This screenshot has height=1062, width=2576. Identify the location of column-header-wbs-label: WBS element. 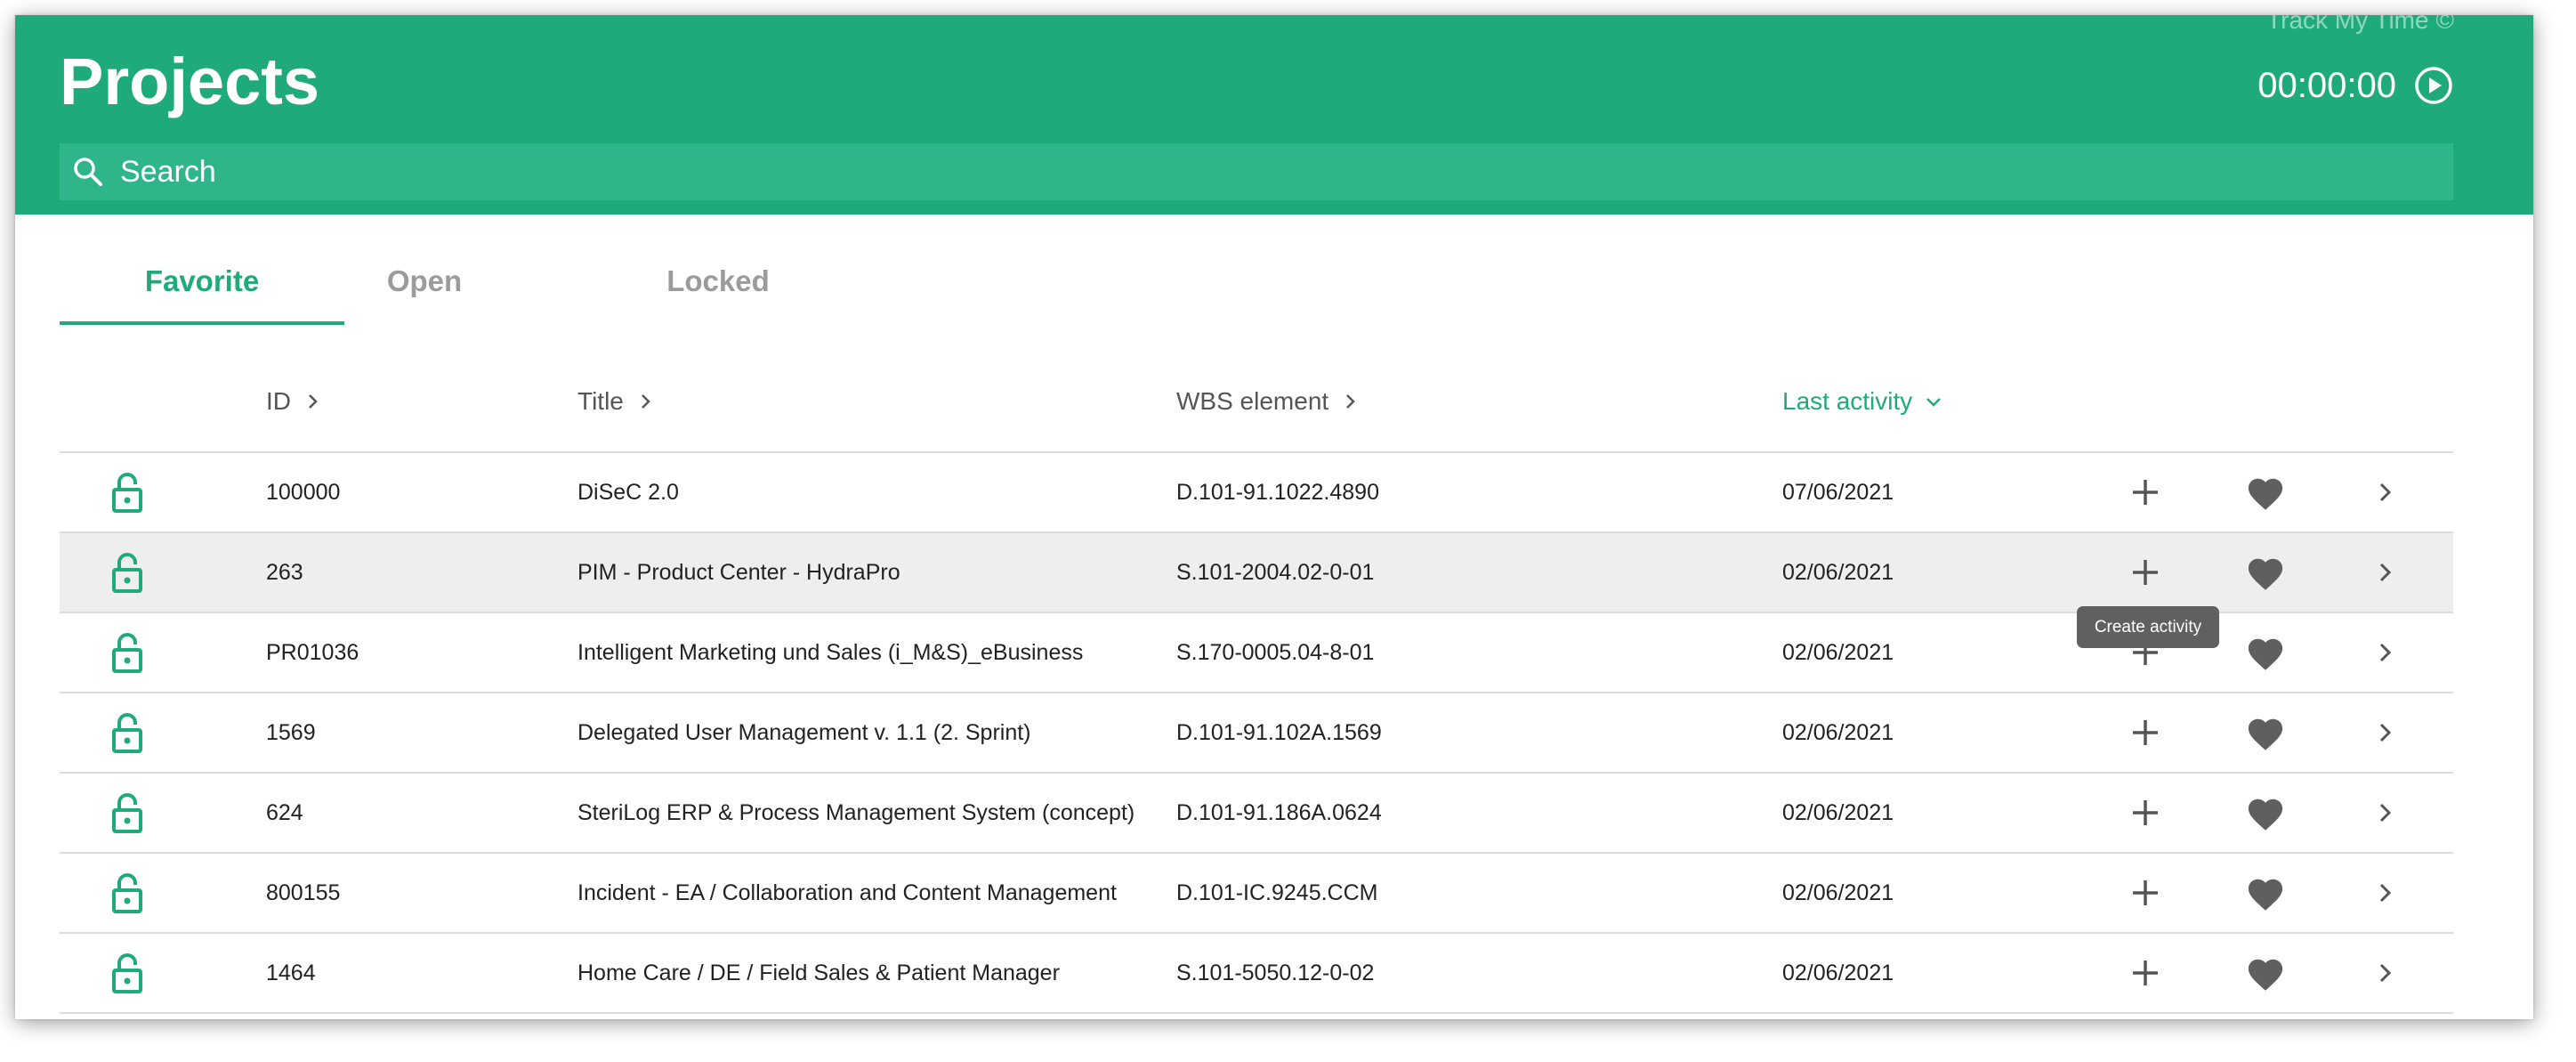
(1252, 401).